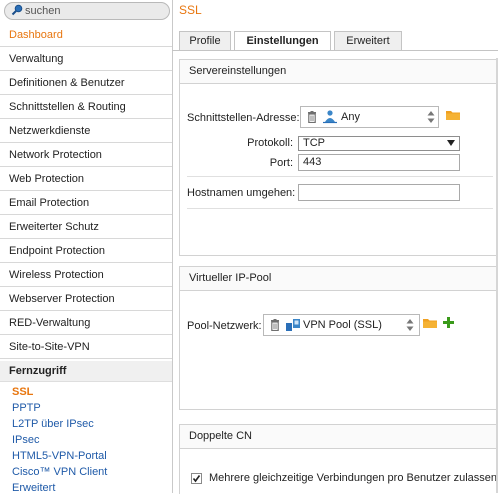 The image size is (498, 494). What do you see at coordinates (86, 323) in the screenshot?
I see `sidebar-item-red-verwaltung: RED-Verwaltung` at bounding box center [86, 323].